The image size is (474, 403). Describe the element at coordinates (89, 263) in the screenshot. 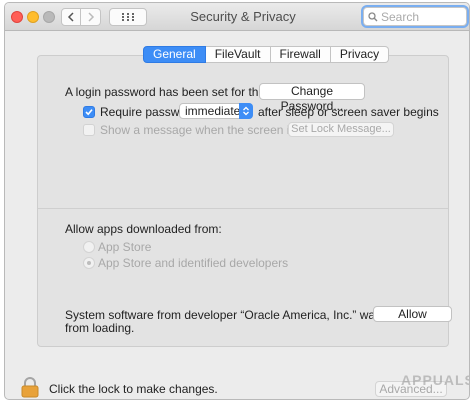

I see `radio-app-store-identified` at that location.